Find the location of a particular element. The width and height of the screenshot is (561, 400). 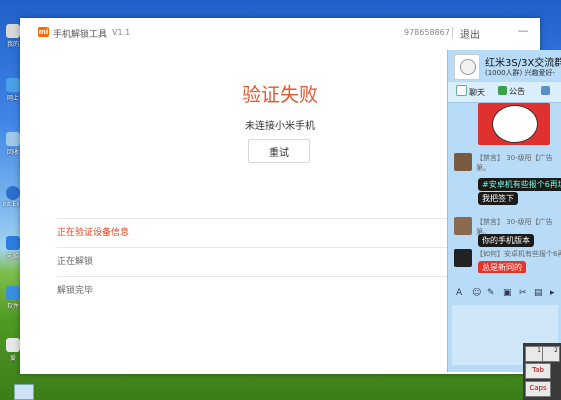

group-avatar-face-icon is located at coordinates (468, 67).